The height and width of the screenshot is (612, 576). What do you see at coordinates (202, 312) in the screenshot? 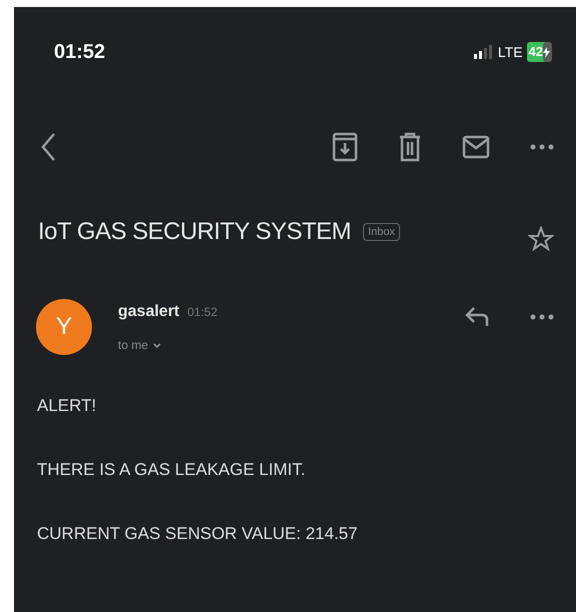
I see `email-time: 01:52` at bounding box center [202, 312].